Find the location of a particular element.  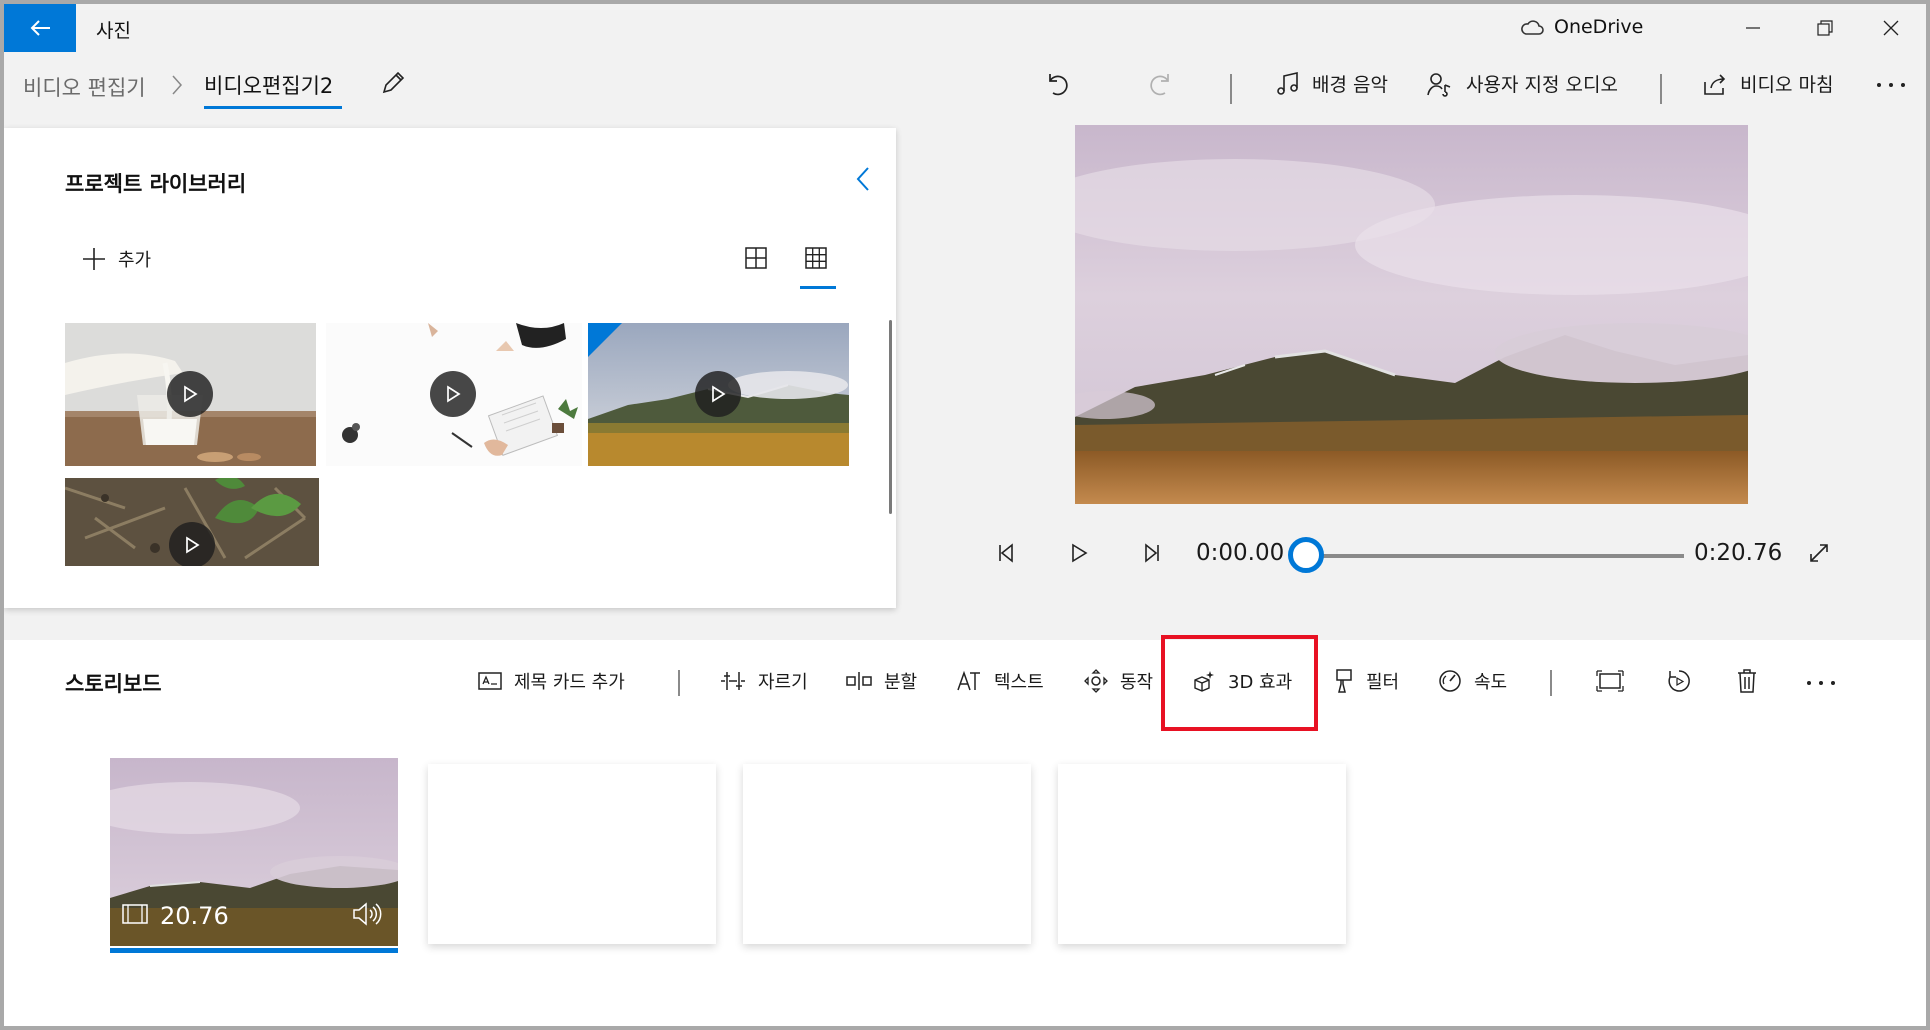

split-icon is located at coordinates (859, 681).